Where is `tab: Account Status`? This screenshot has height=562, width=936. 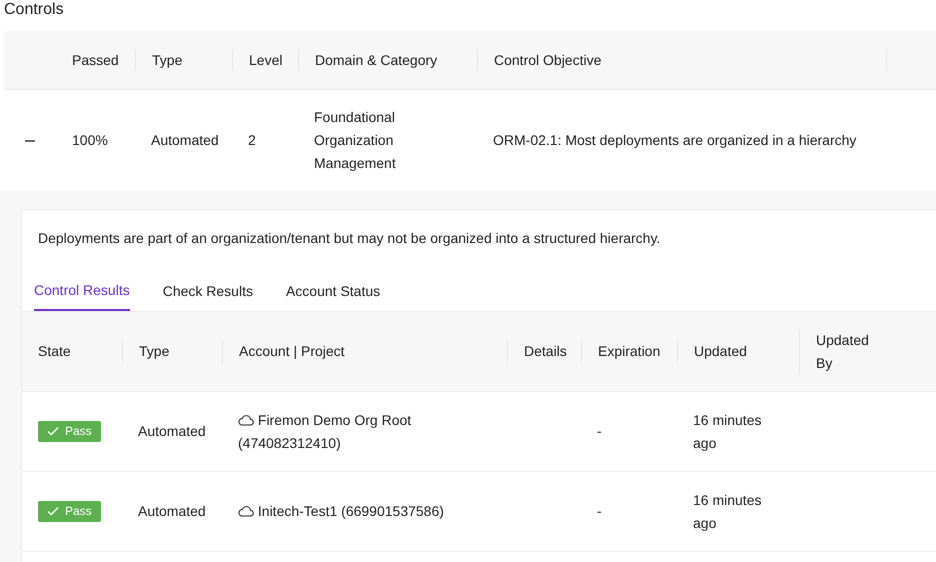
tab: Account Status is located at coordinates (341, 290).